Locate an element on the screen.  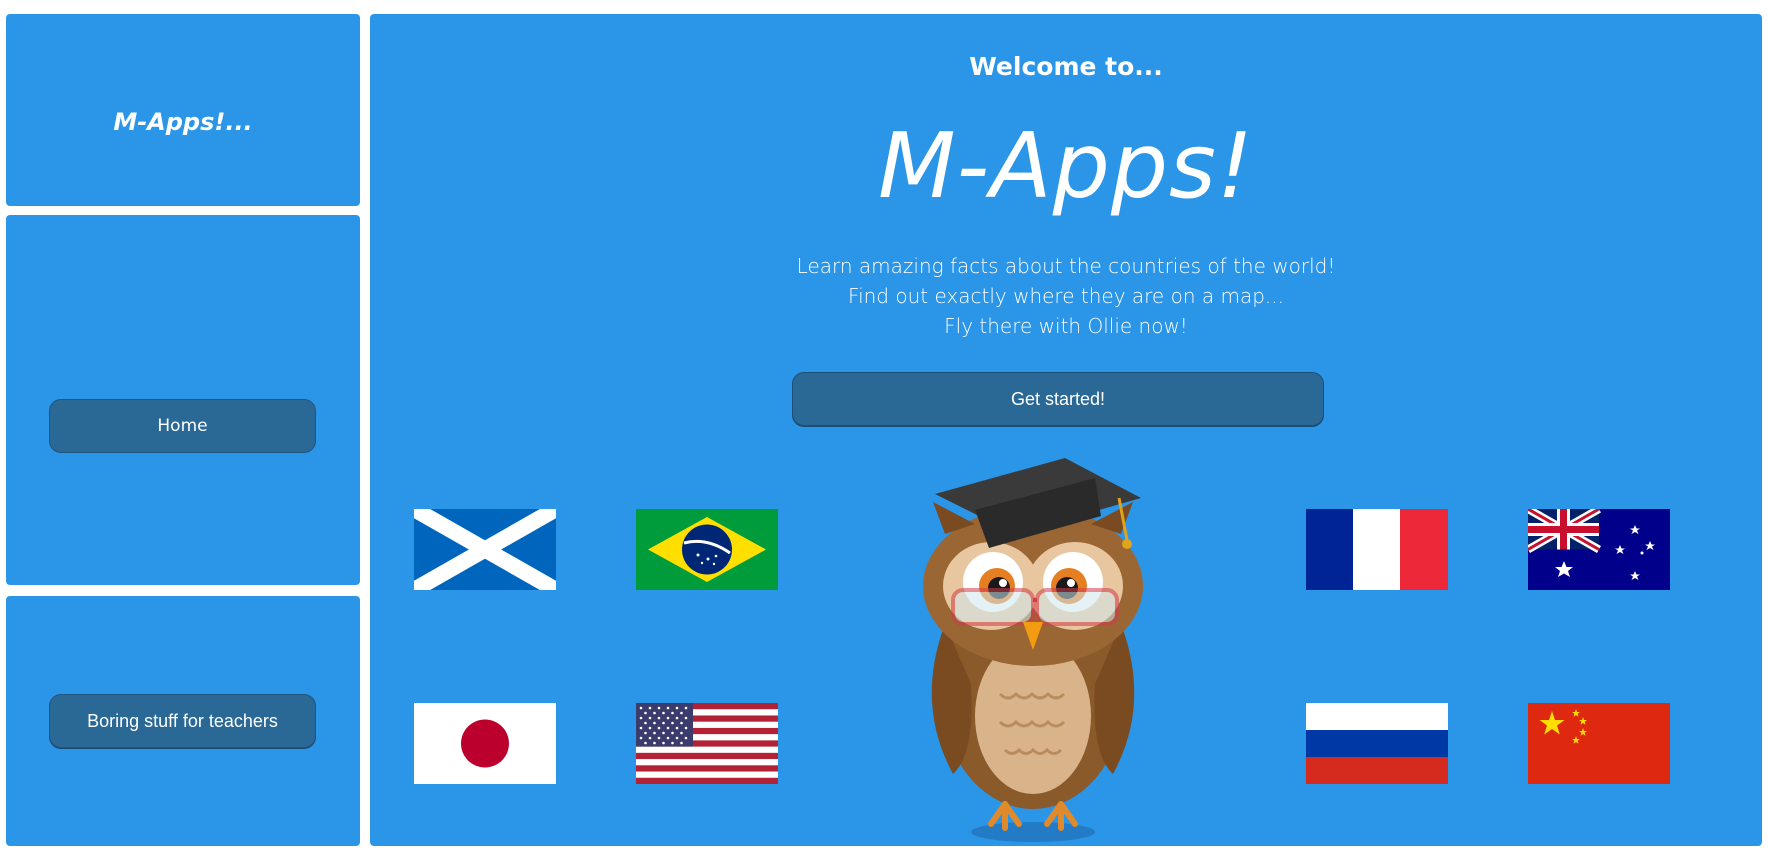
brazil-flag is located at coordinates (707, 549).